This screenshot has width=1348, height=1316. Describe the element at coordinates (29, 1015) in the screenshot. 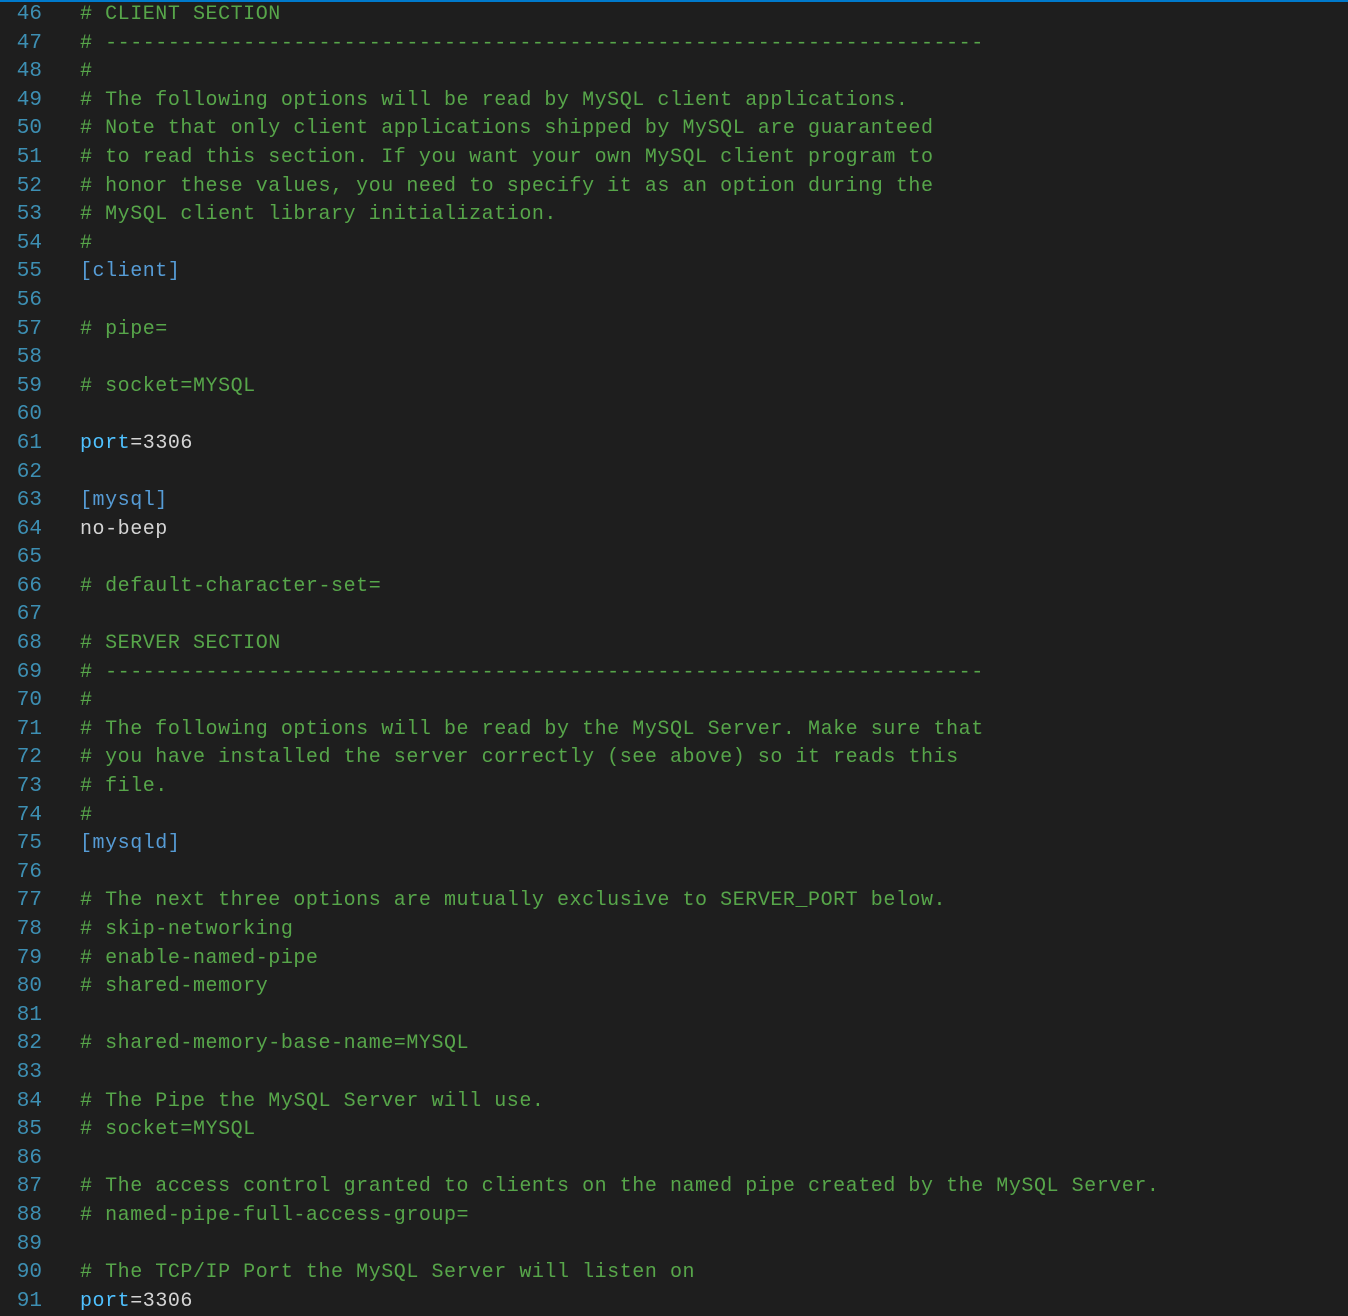

I see `line-number: 81` at that location.